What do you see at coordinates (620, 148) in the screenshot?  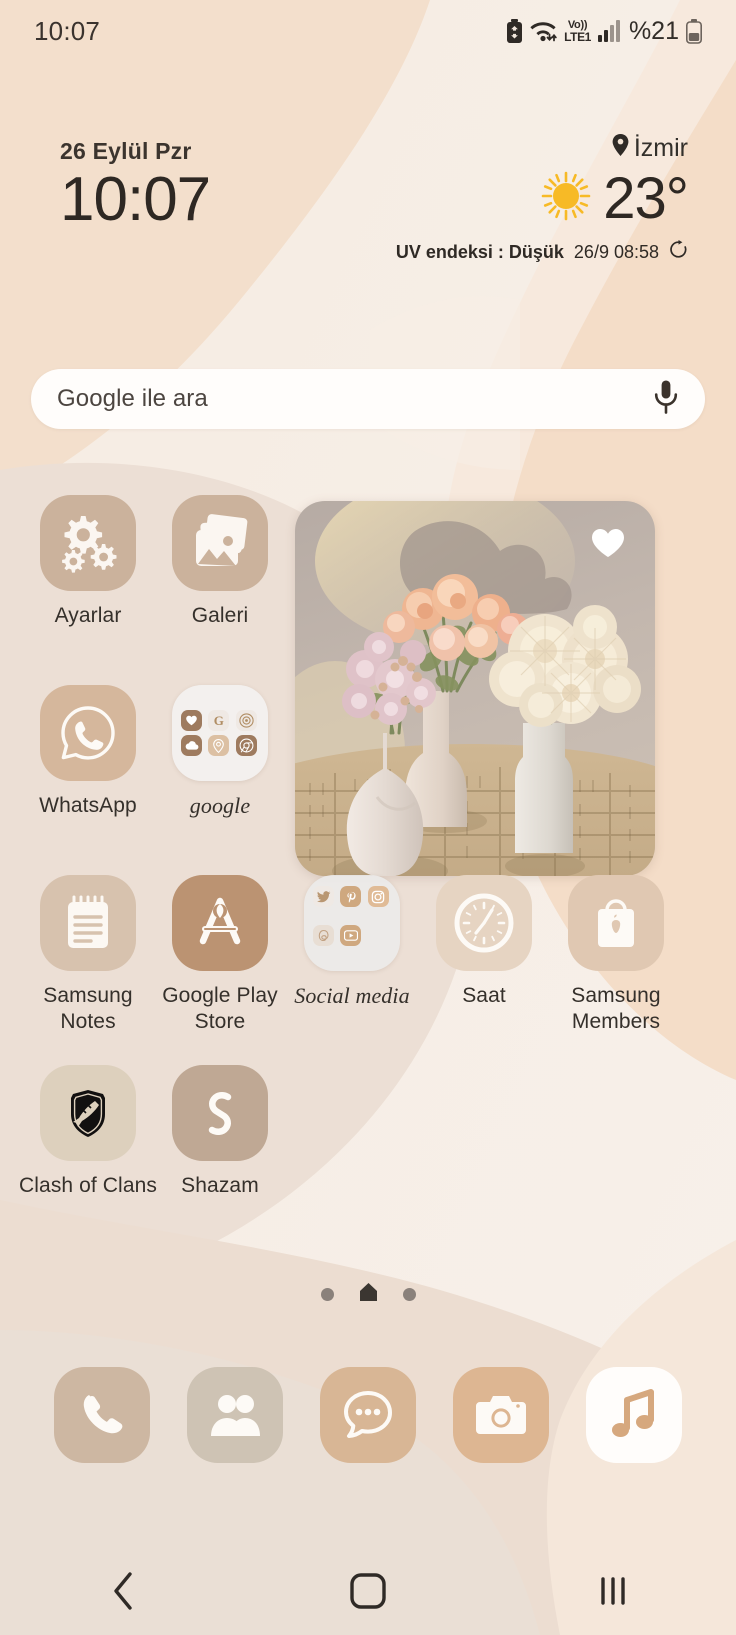 I see `location-pin-icon` at bounding box center [620, 148].